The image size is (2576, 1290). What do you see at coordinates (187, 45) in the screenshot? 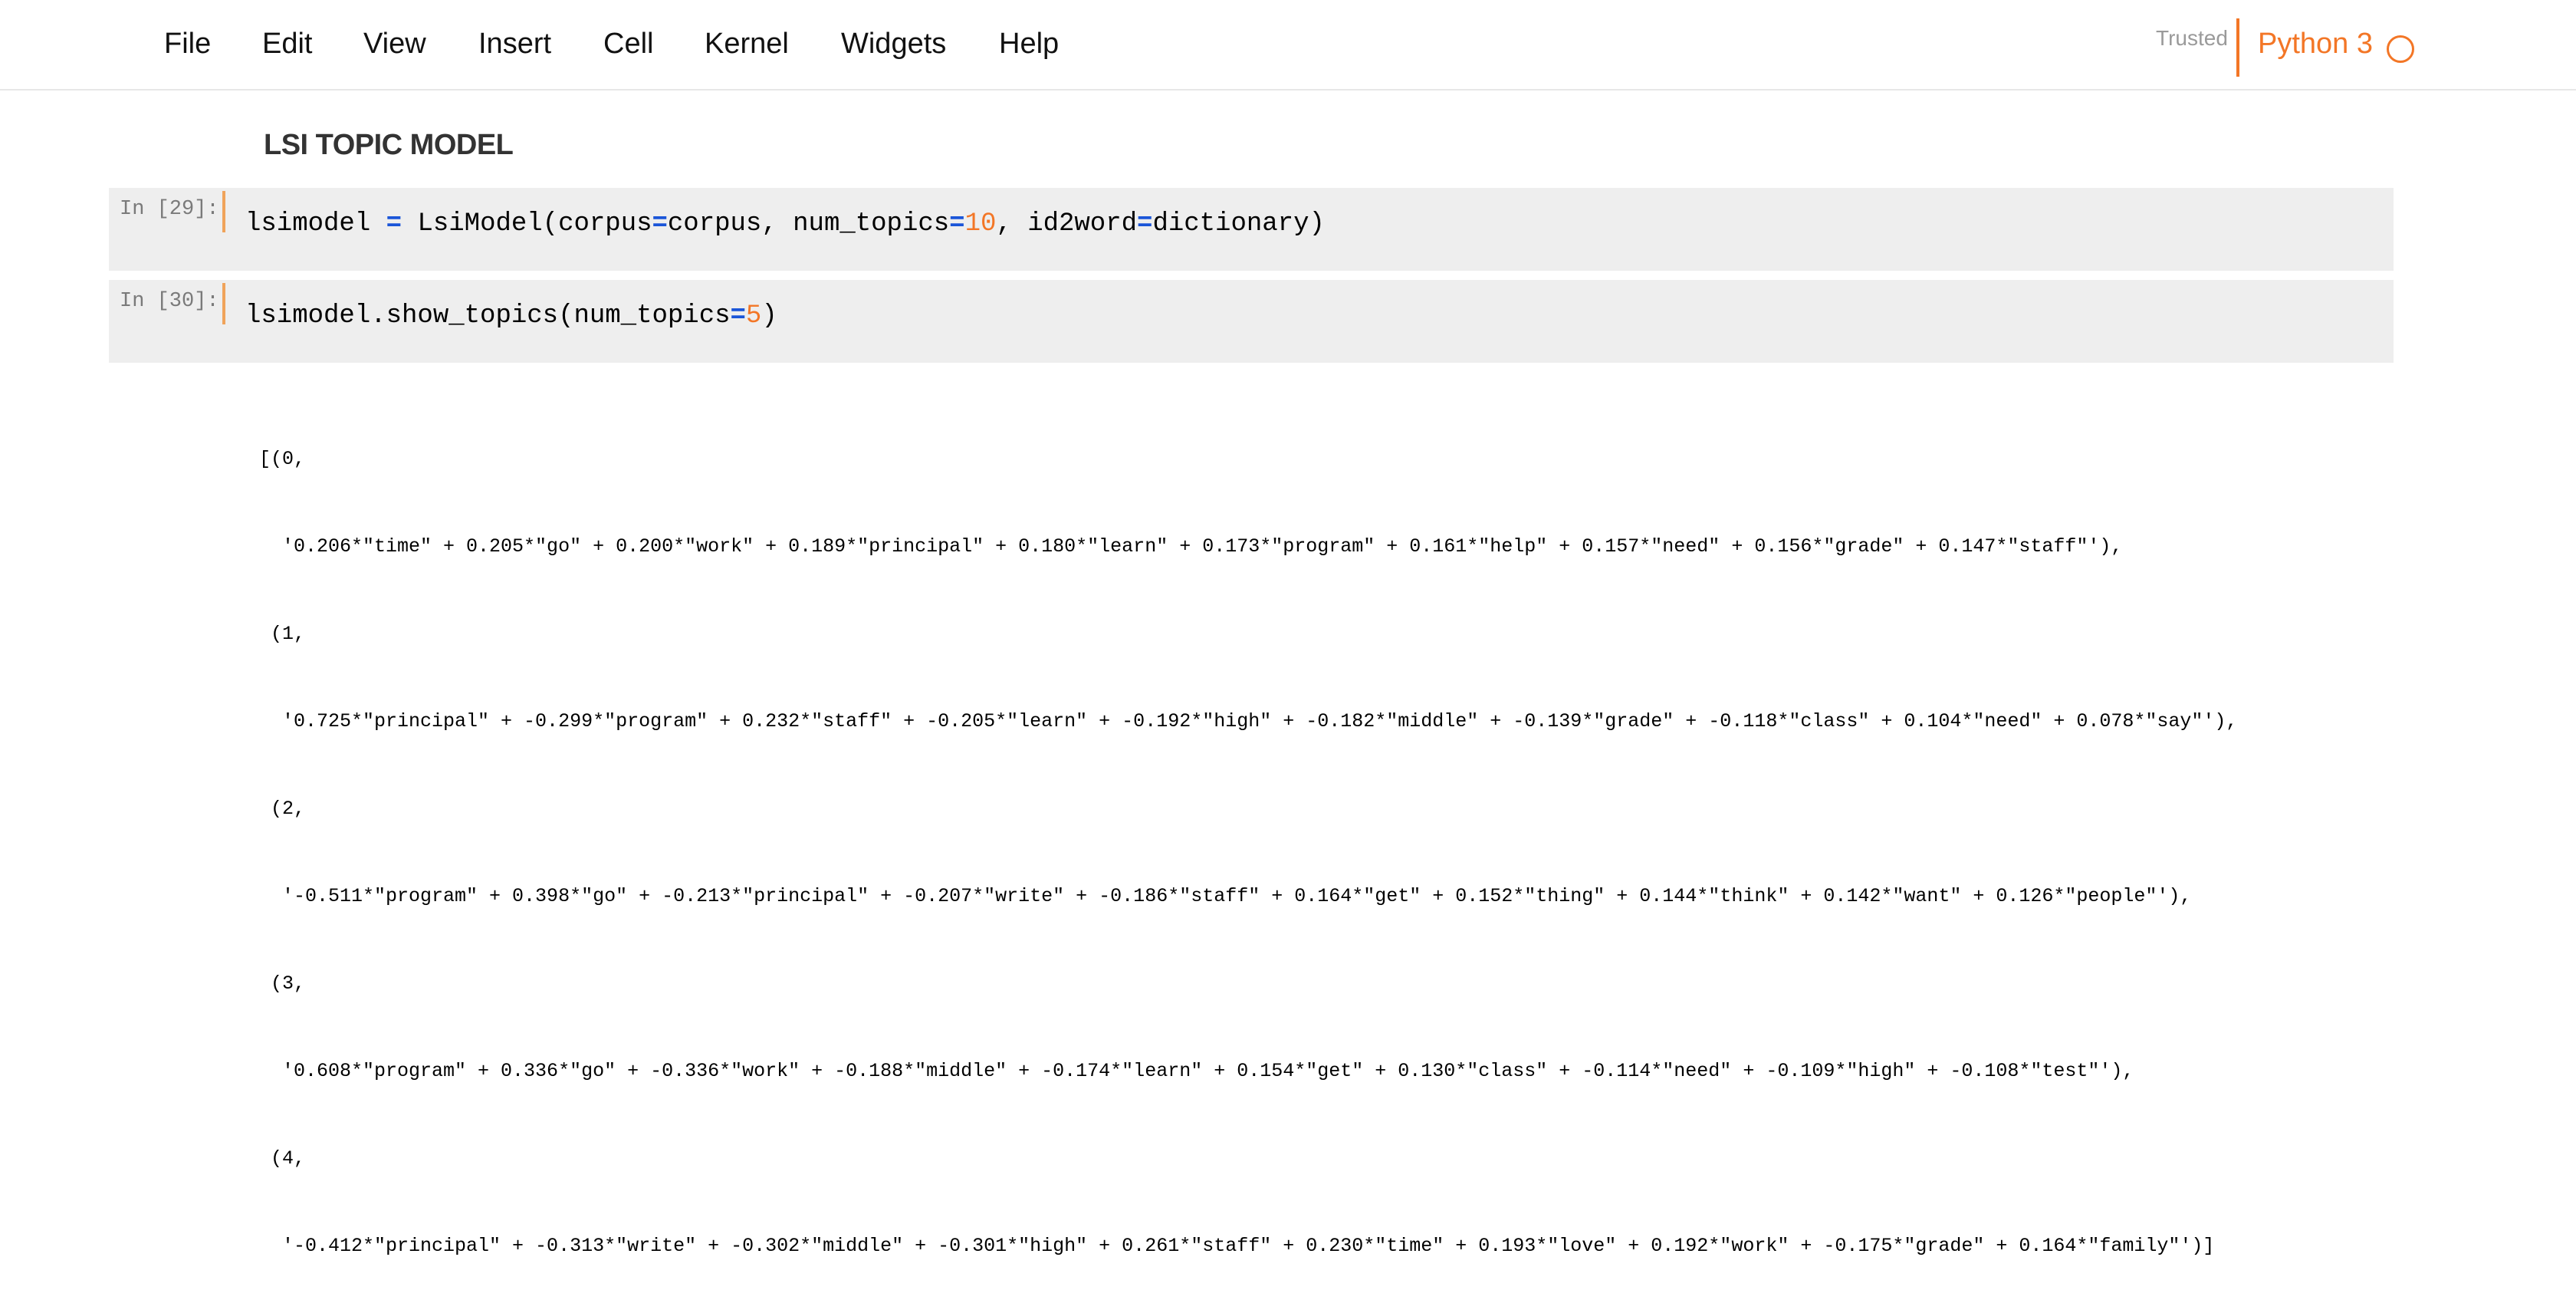
I see `menu-file: File` at bounding box center [187, 45].